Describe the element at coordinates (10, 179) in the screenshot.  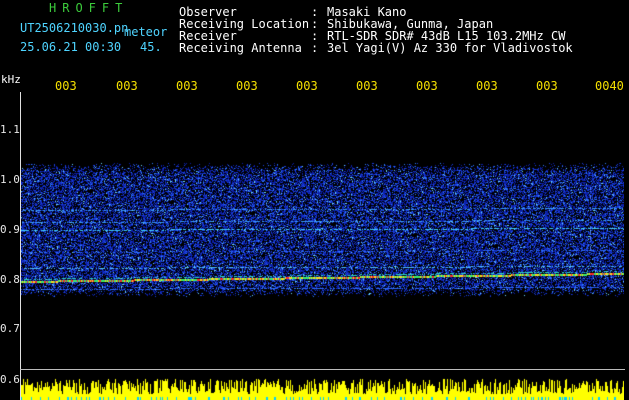
I see `freq-tick: 1.0` at that location.